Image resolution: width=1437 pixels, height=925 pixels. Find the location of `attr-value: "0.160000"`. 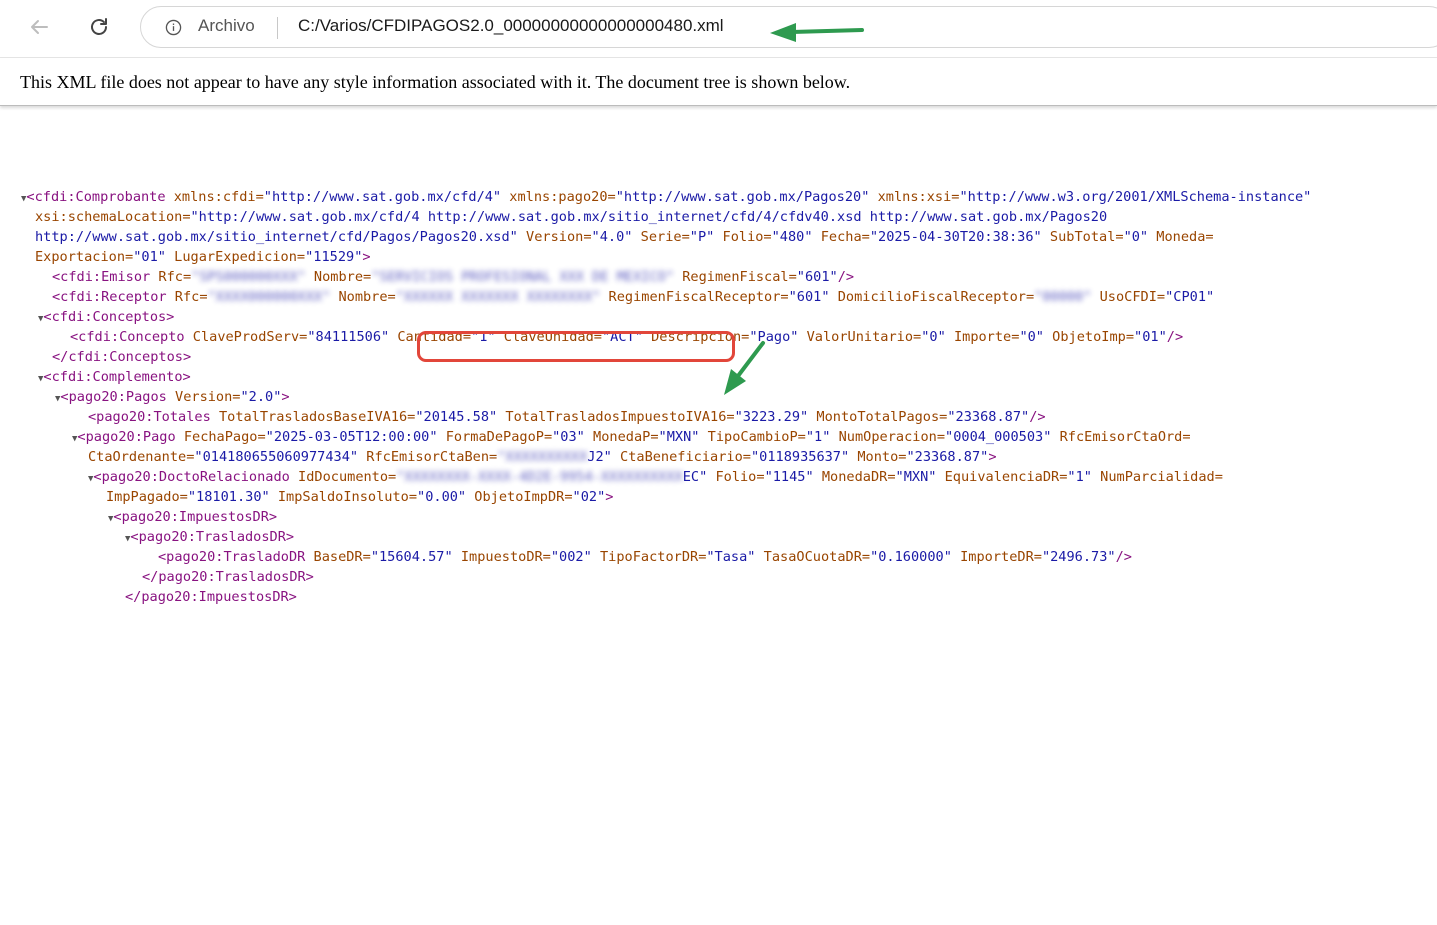

attr-value: "0.160000" is located at coordinates (911, 557).